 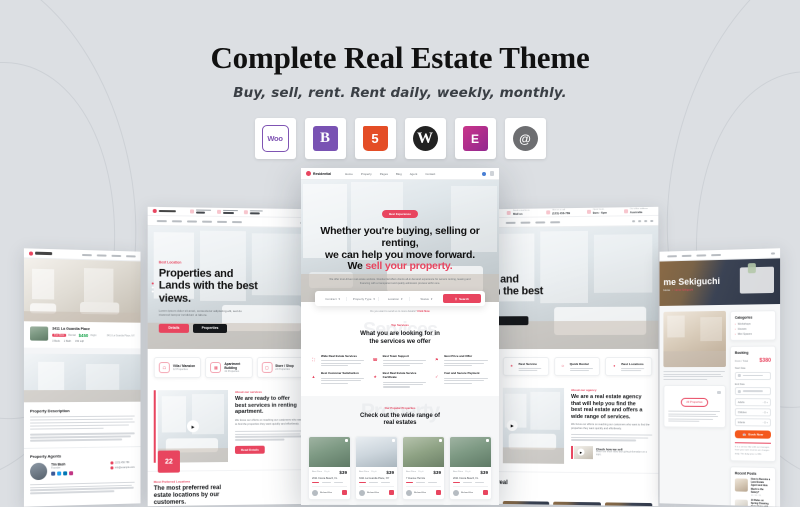 What do you see at coordinates (526, 503) in the screenshot?
I see `location-card-france: France` at bounding box center [526, 503].